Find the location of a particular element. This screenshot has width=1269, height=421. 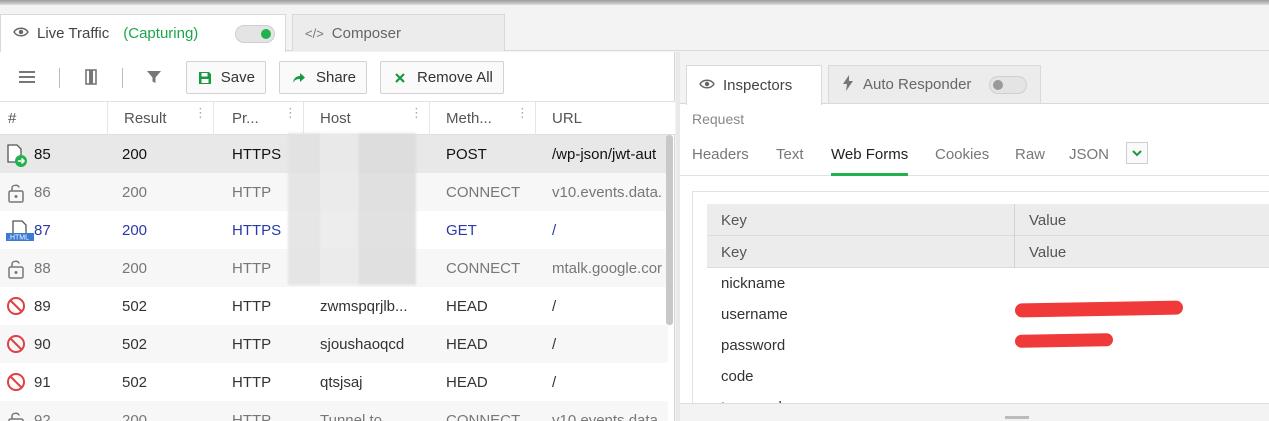

table-row: 91 502 HTTP qtsjsaj HEAD / is located at coordinates (334, 382).